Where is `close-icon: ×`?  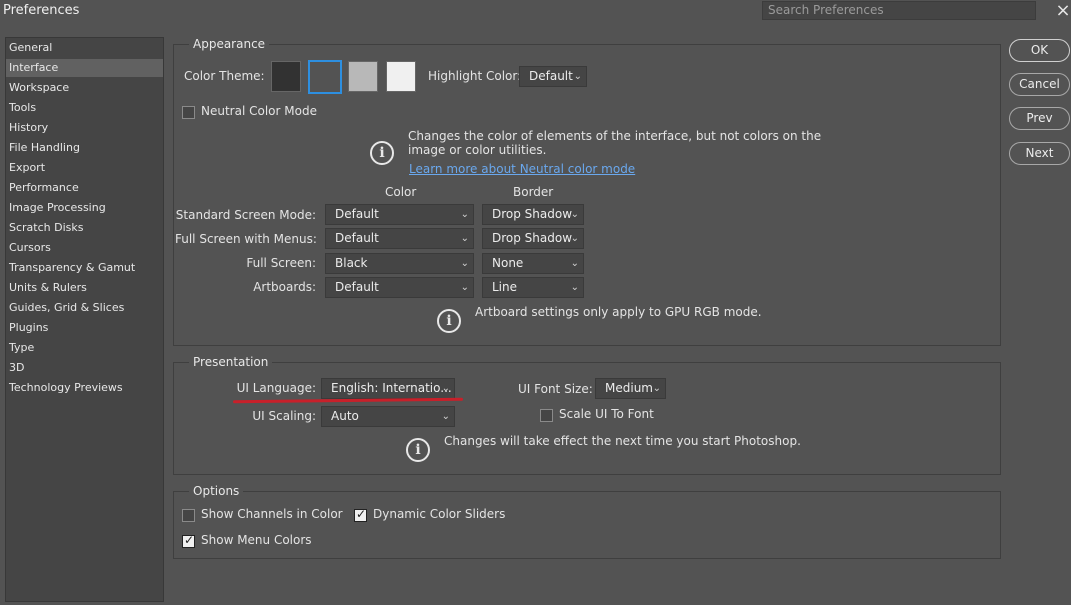
close-icon: × is located at coordinates (1062, 11).